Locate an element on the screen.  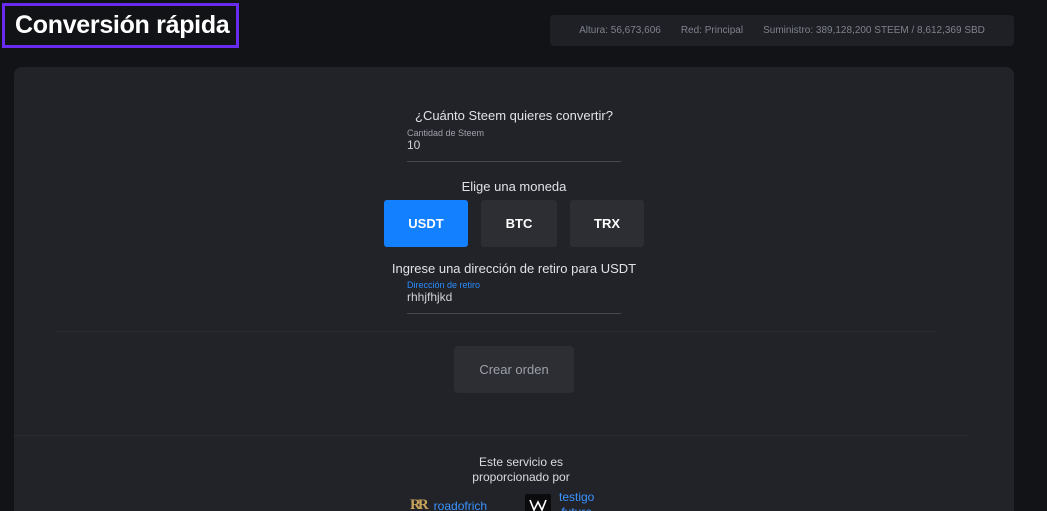
address-field: Dirección de retiro rhhjfhjkd is located at coordinates (514, 297).